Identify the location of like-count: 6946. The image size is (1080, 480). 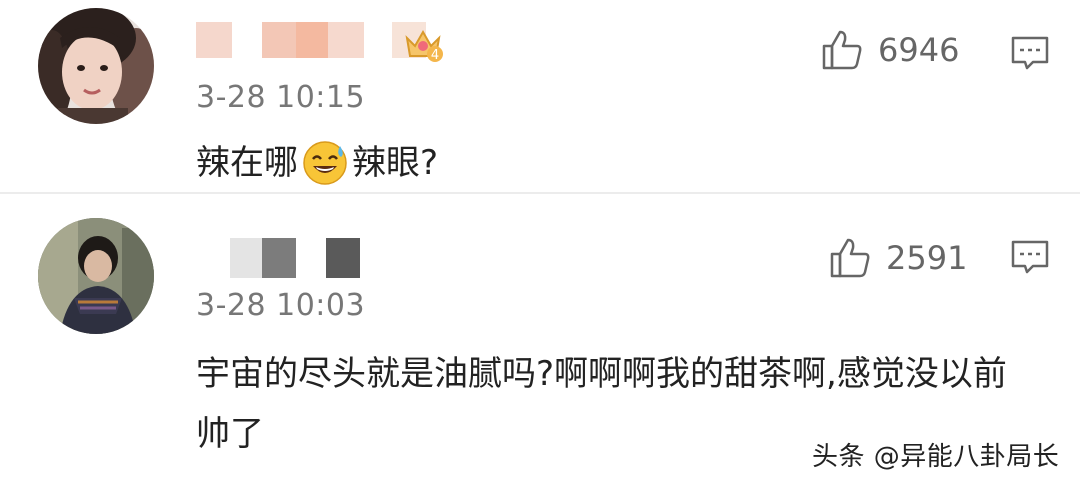
(919, 50).